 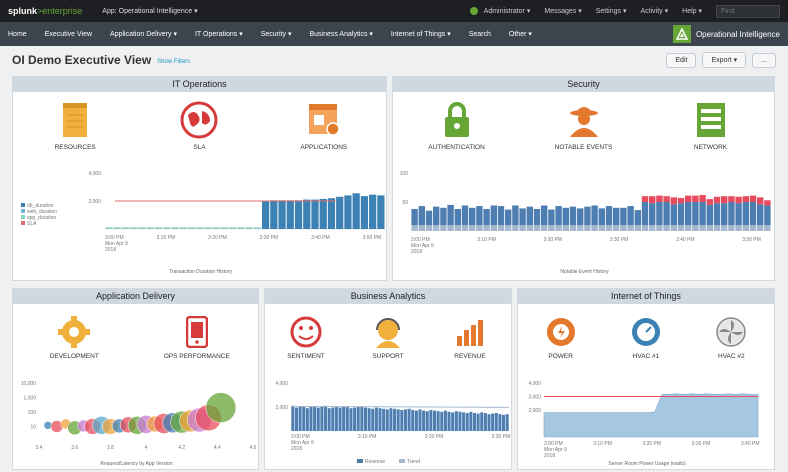 I want to click on hvac-1-tile: HVAC #1, so click(x=645, y=338).